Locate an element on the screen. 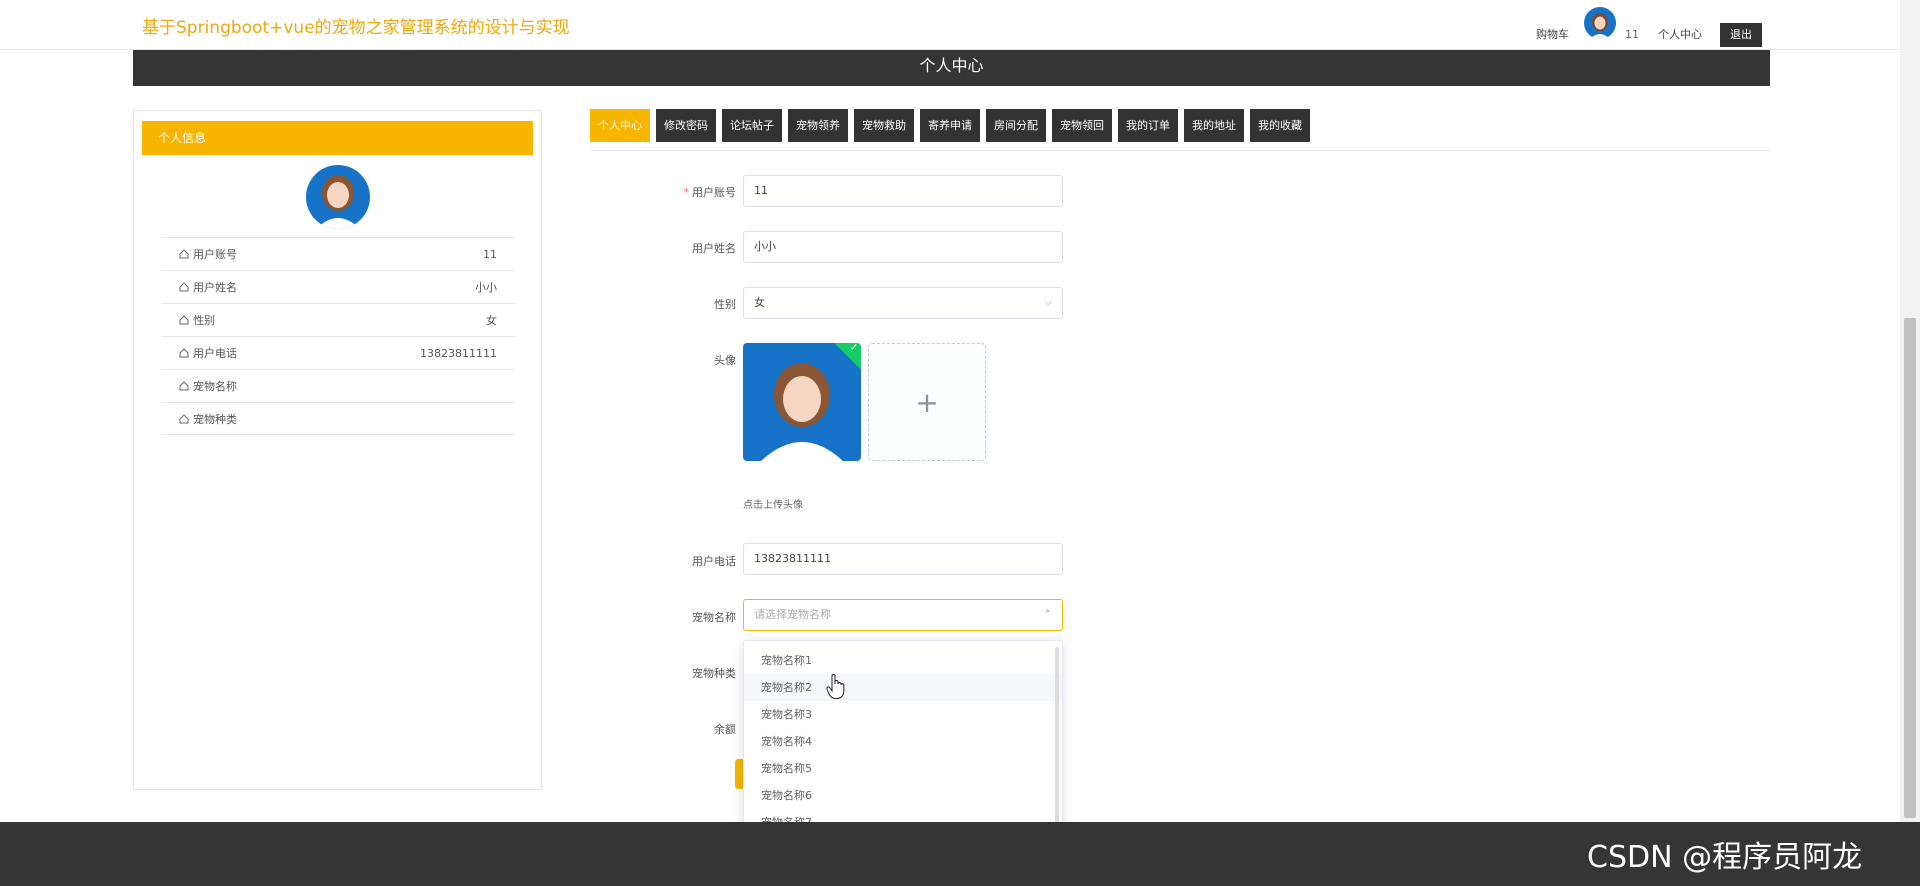 The image size is (1920, 886). user-avatar is located at coordinates (1600, 23).